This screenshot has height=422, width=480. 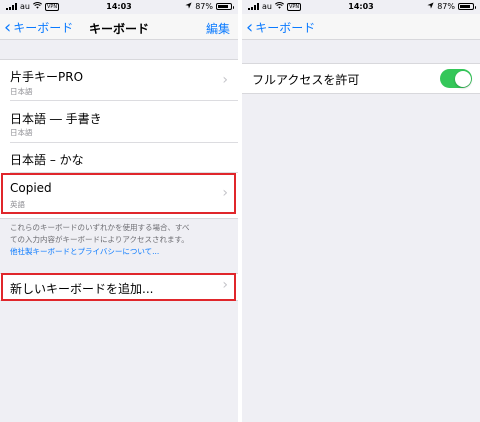 I want to click on back-button: ‹ キーボード, so click(x=281, y=27).